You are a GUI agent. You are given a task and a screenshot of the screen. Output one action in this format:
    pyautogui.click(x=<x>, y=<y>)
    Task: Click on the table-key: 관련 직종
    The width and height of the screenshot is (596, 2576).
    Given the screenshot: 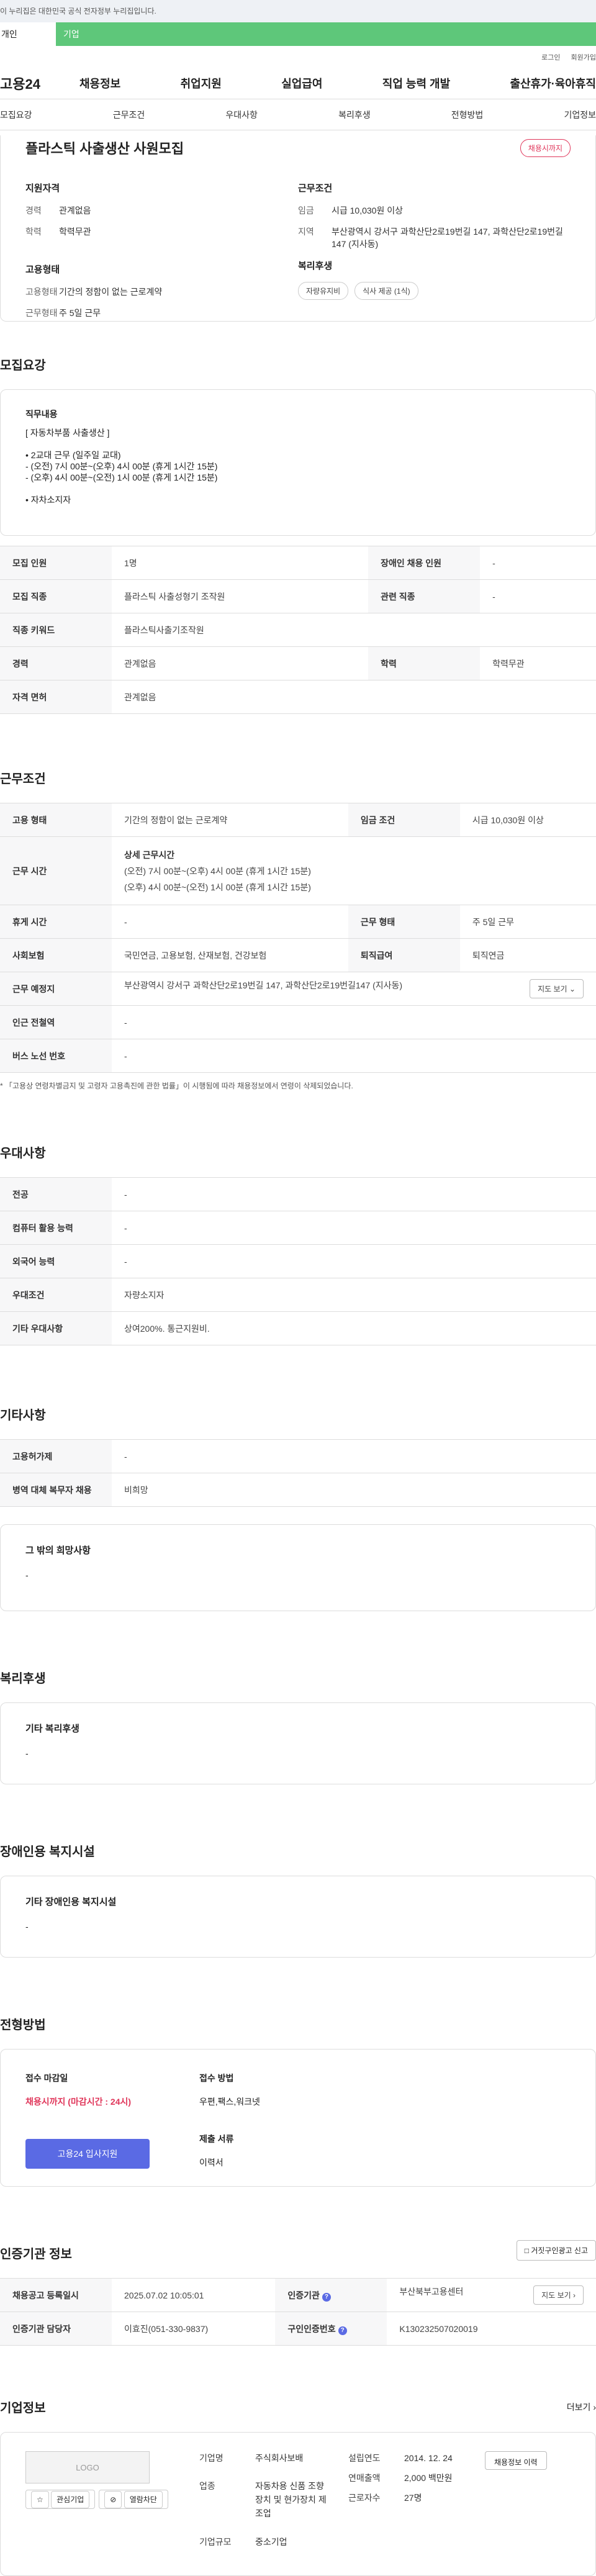 What is the action you would take?
    pyautogui.click(x=424, y=596)
    